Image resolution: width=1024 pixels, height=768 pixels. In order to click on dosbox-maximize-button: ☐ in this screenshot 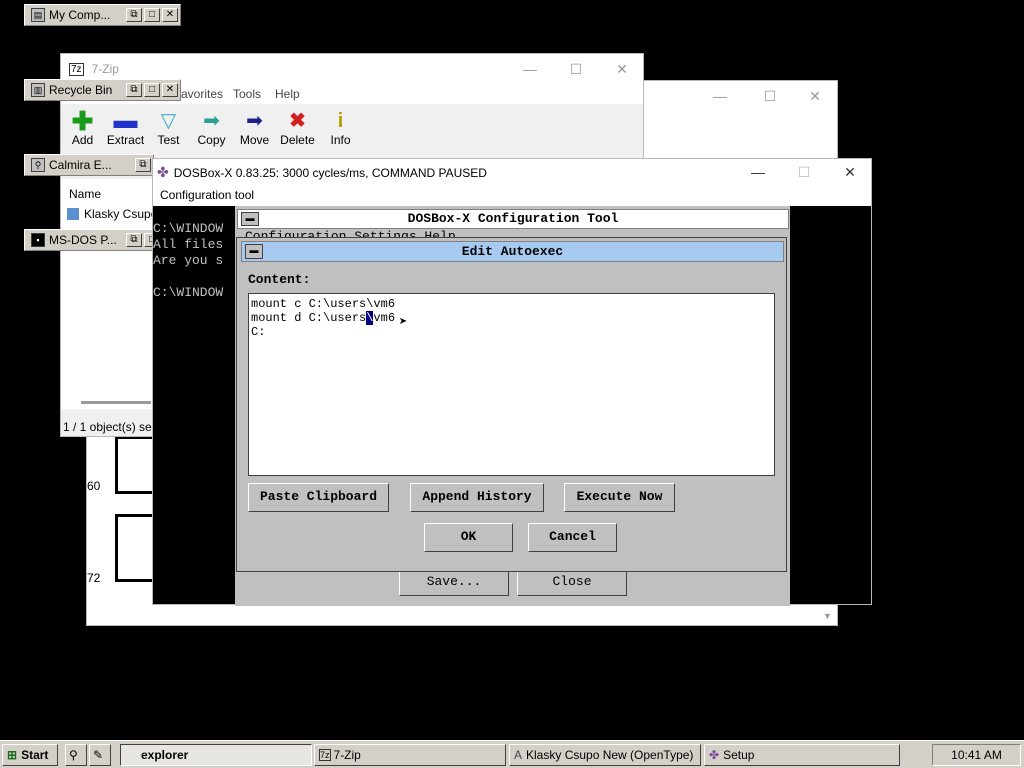, I will do `click(804, 172)`.